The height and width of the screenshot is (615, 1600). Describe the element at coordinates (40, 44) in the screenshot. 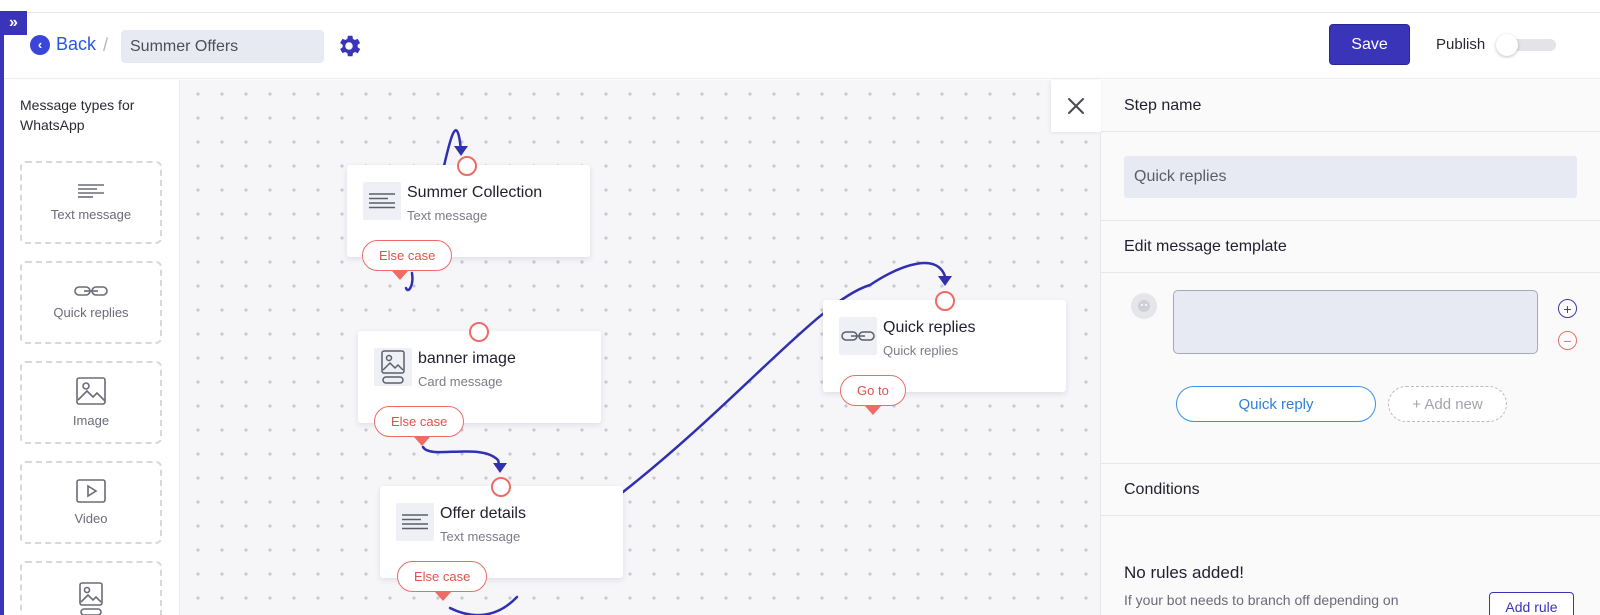

I see `chevron-left-icon: ‹` at that location.